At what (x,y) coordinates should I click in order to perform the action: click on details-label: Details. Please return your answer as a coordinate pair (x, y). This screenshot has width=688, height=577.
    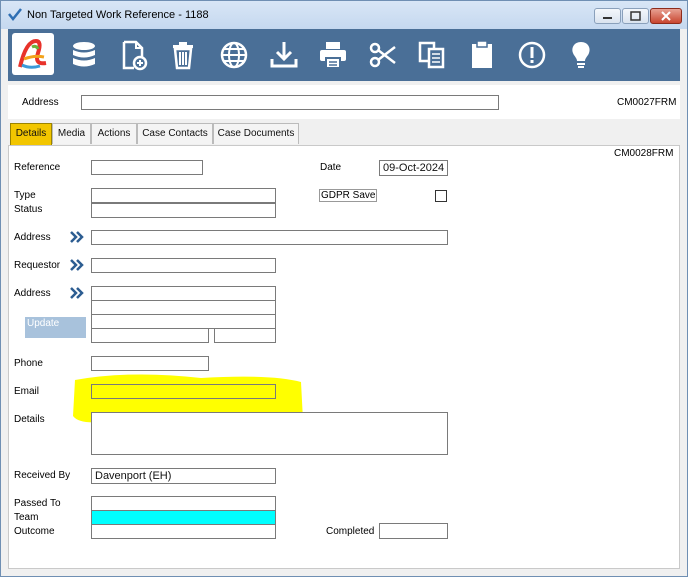
    Looking at the image, I should click on (29, 419).